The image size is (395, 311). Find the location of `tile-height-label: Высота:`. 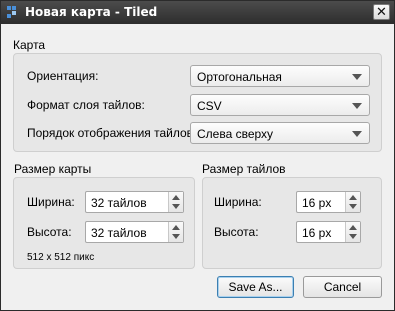

tile-height-label: Высота: is located at coordinates (236, 232).